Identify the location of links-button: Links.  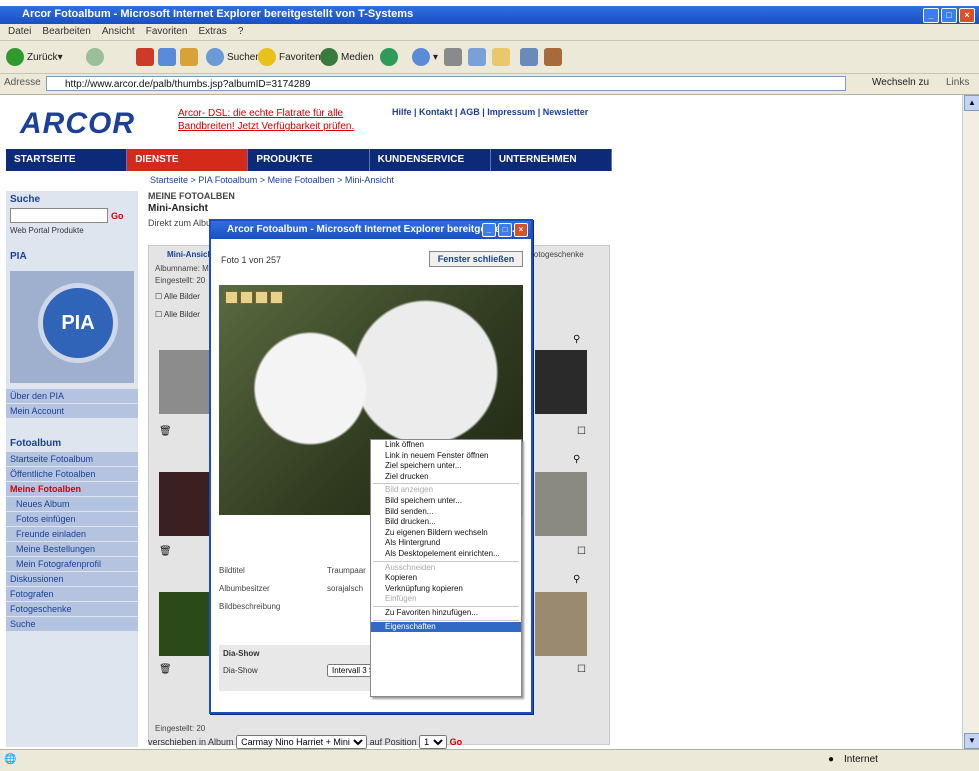
(957, 82).